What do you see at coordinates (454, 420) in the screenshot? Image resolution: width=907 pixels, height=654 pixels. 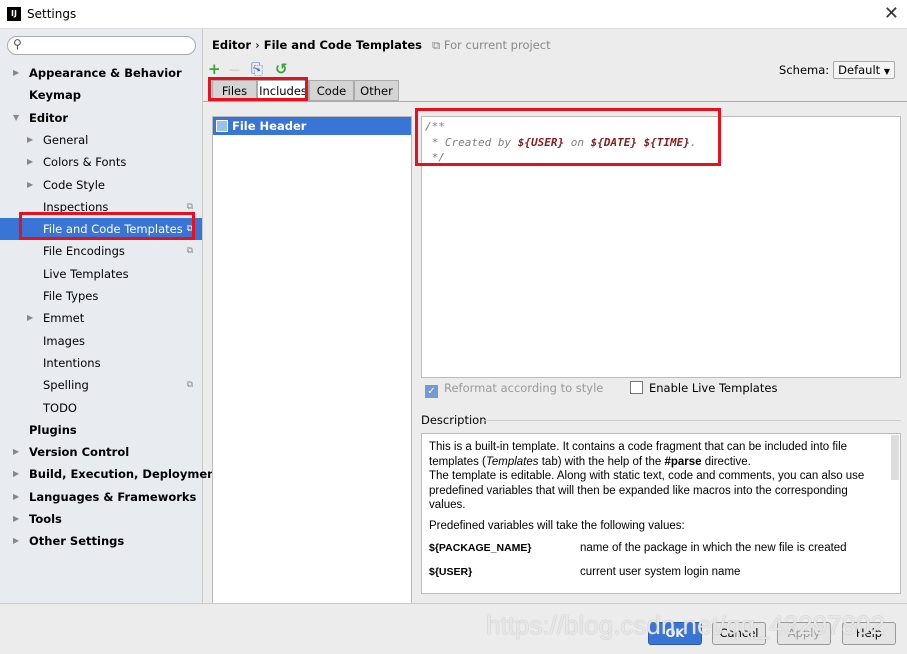 I see `description-label: Description` at bounding box center [454, 420].